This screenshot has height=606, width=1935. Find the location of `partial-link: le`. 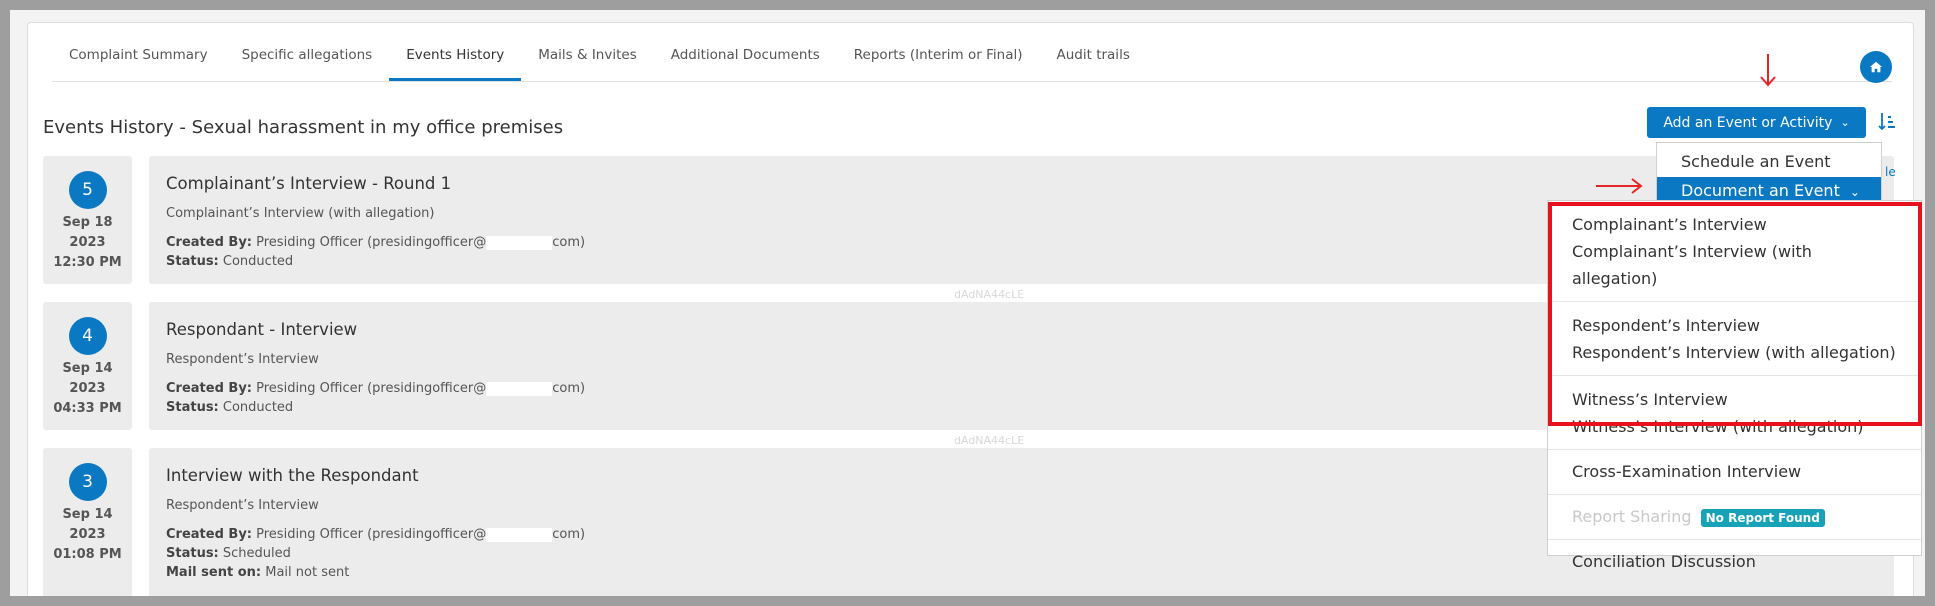

partial-link: le is located at coordinates (1890, 172).